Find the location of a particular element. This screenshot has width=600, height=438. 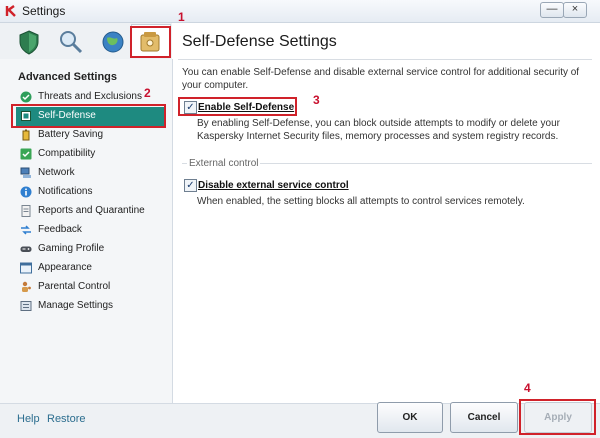

sidebar-item-label: Network is located at coordinates (56, 172).